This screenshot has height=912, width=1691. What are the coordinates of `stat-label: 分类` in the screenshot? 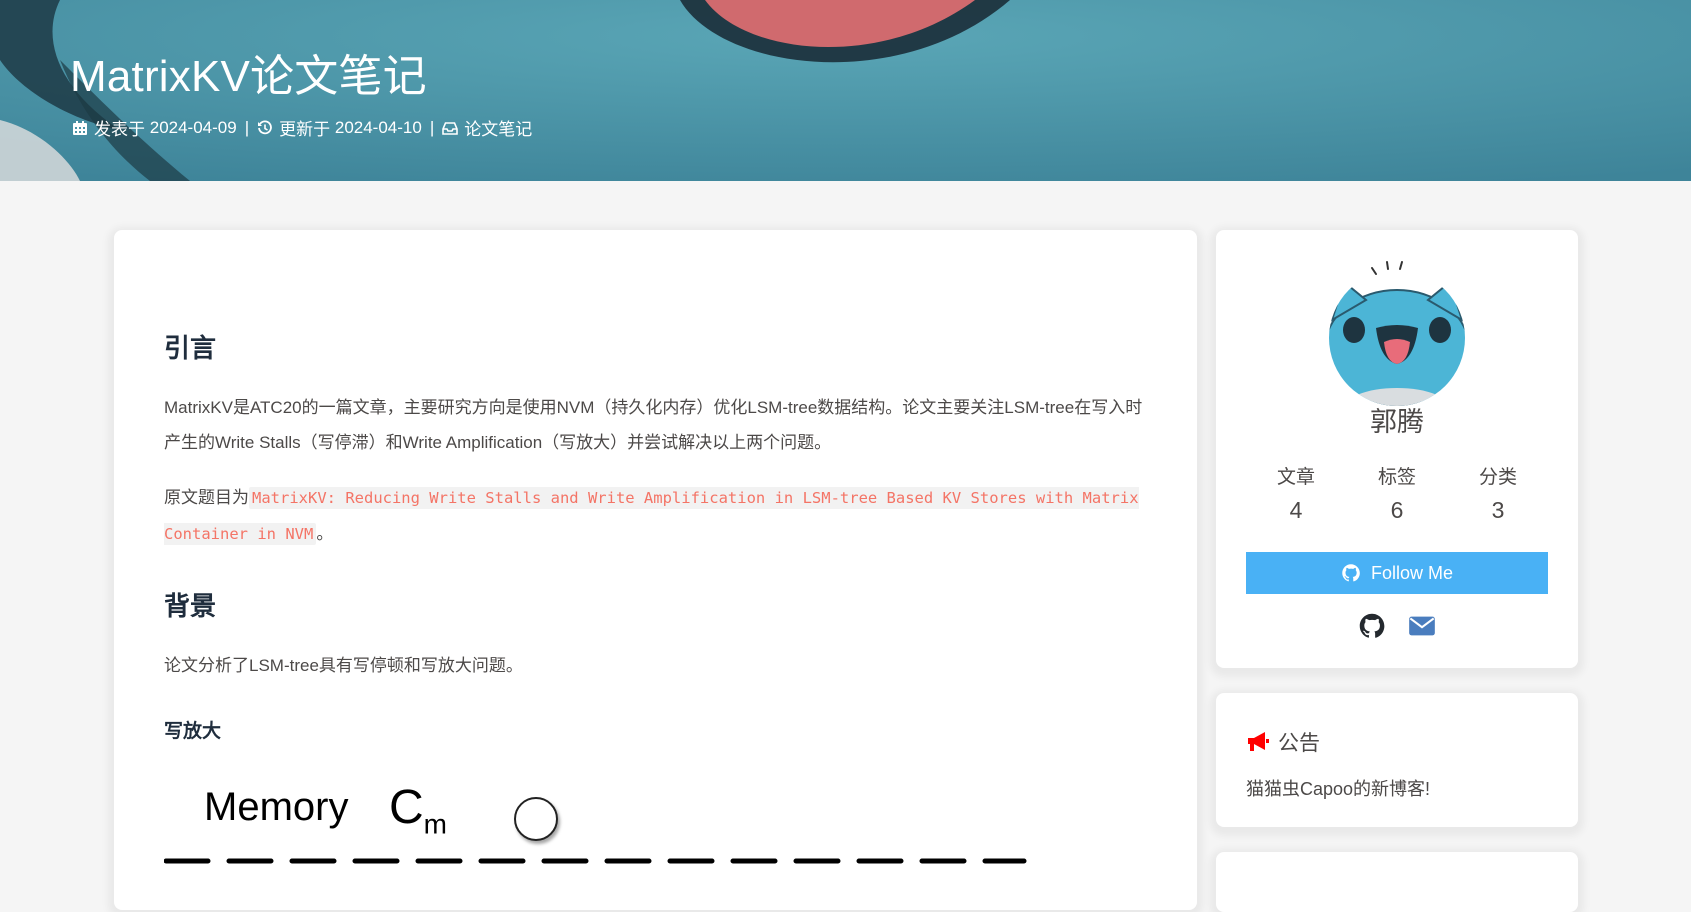 It's located at (1497, 477).